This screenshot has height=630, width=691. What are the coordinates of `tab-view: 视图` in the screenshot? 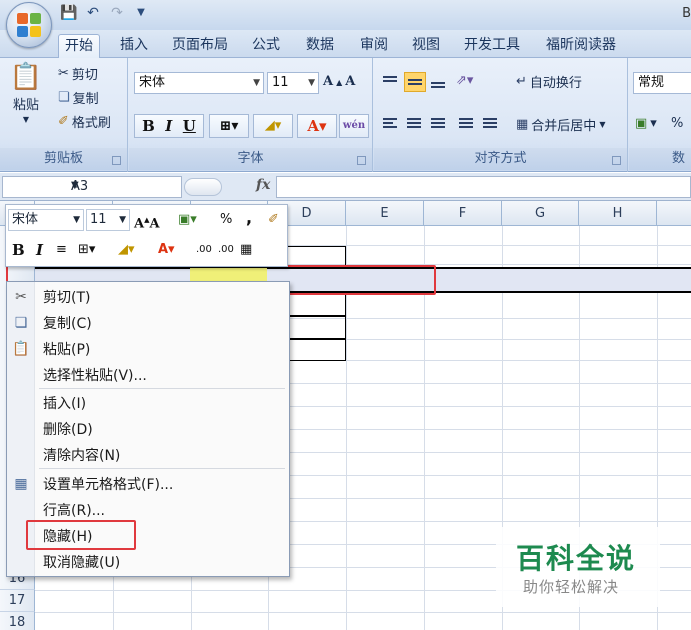 It's located at (426, 46).